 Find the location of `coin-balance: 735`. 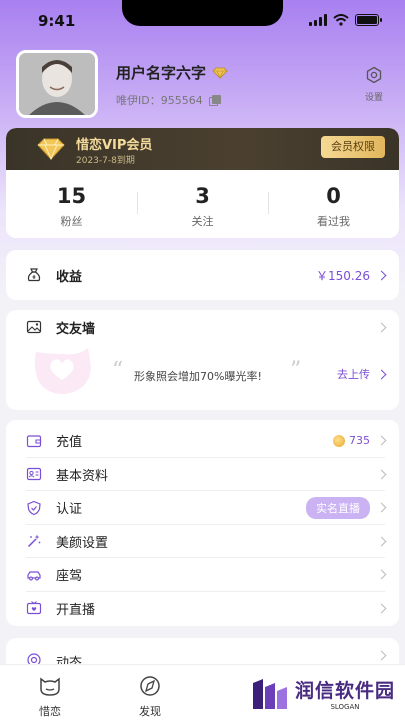

coin-balance: 735 is located at coordinates (359, 441).